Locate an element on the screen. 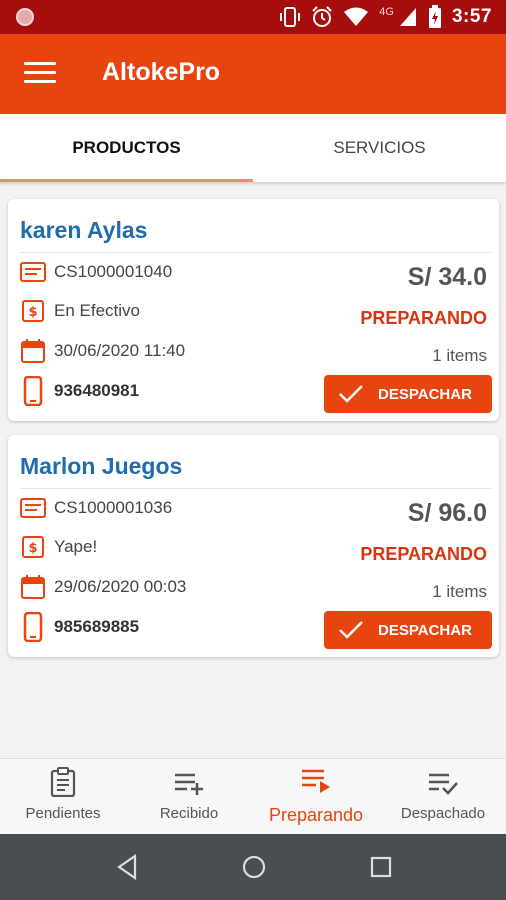 This screenshot has width=506, height=900. status-time: 3:57 is located at coordinates (471, 16).